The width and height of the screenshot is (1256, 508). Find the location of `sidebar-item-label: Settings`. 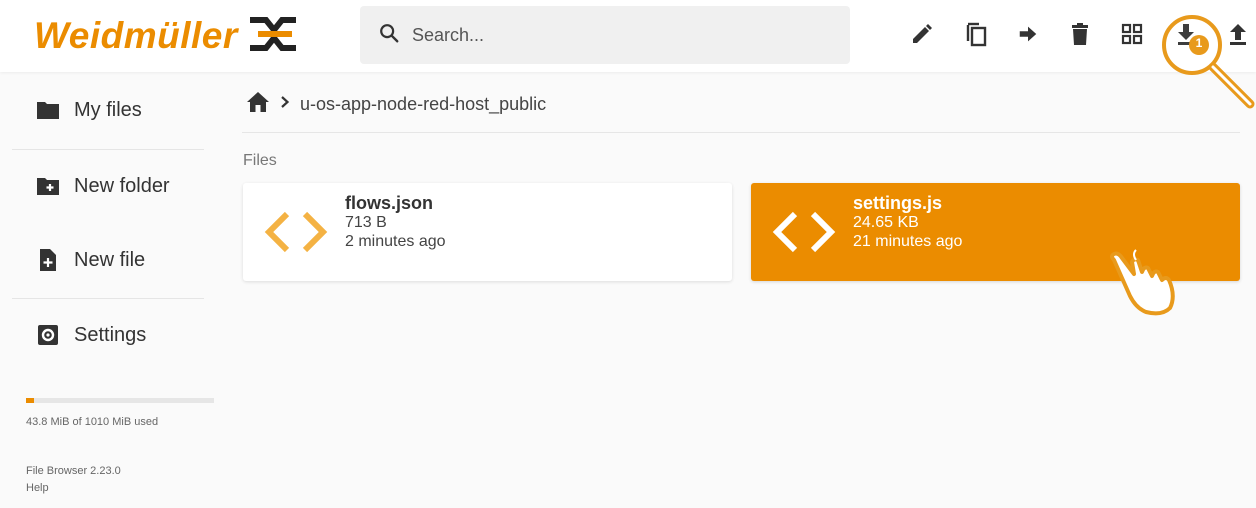

sidebar-item-label: Settings is located at coordinates (110, 334).